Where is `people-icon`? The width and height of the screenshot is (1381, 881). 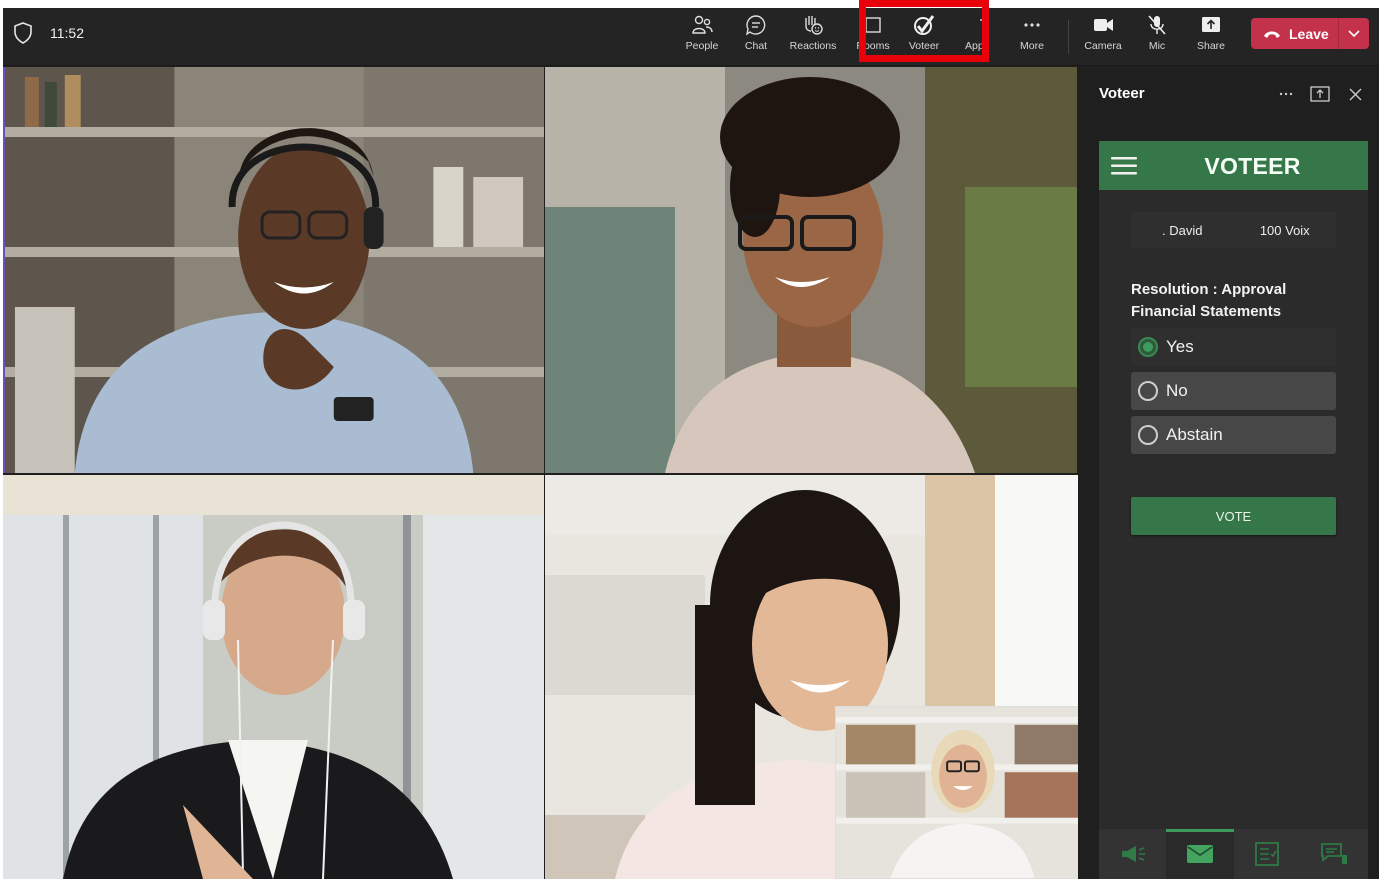
people-icon is located at coordinates (702, 24).